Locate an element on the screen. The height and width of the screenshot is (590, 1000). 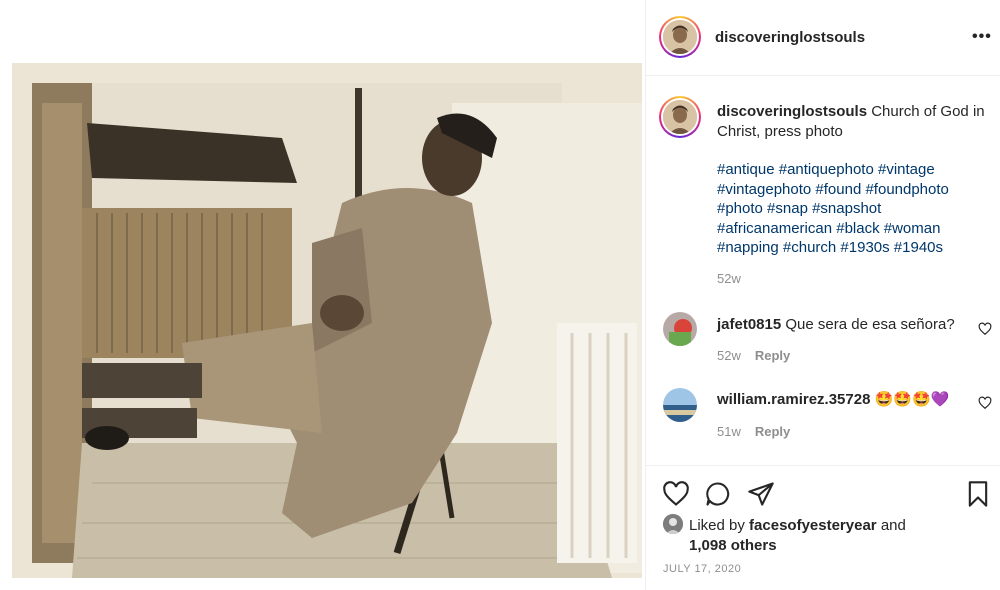
comment-text: jafet0815 Que sera de esa señora? is located at coordinates (836, 324).